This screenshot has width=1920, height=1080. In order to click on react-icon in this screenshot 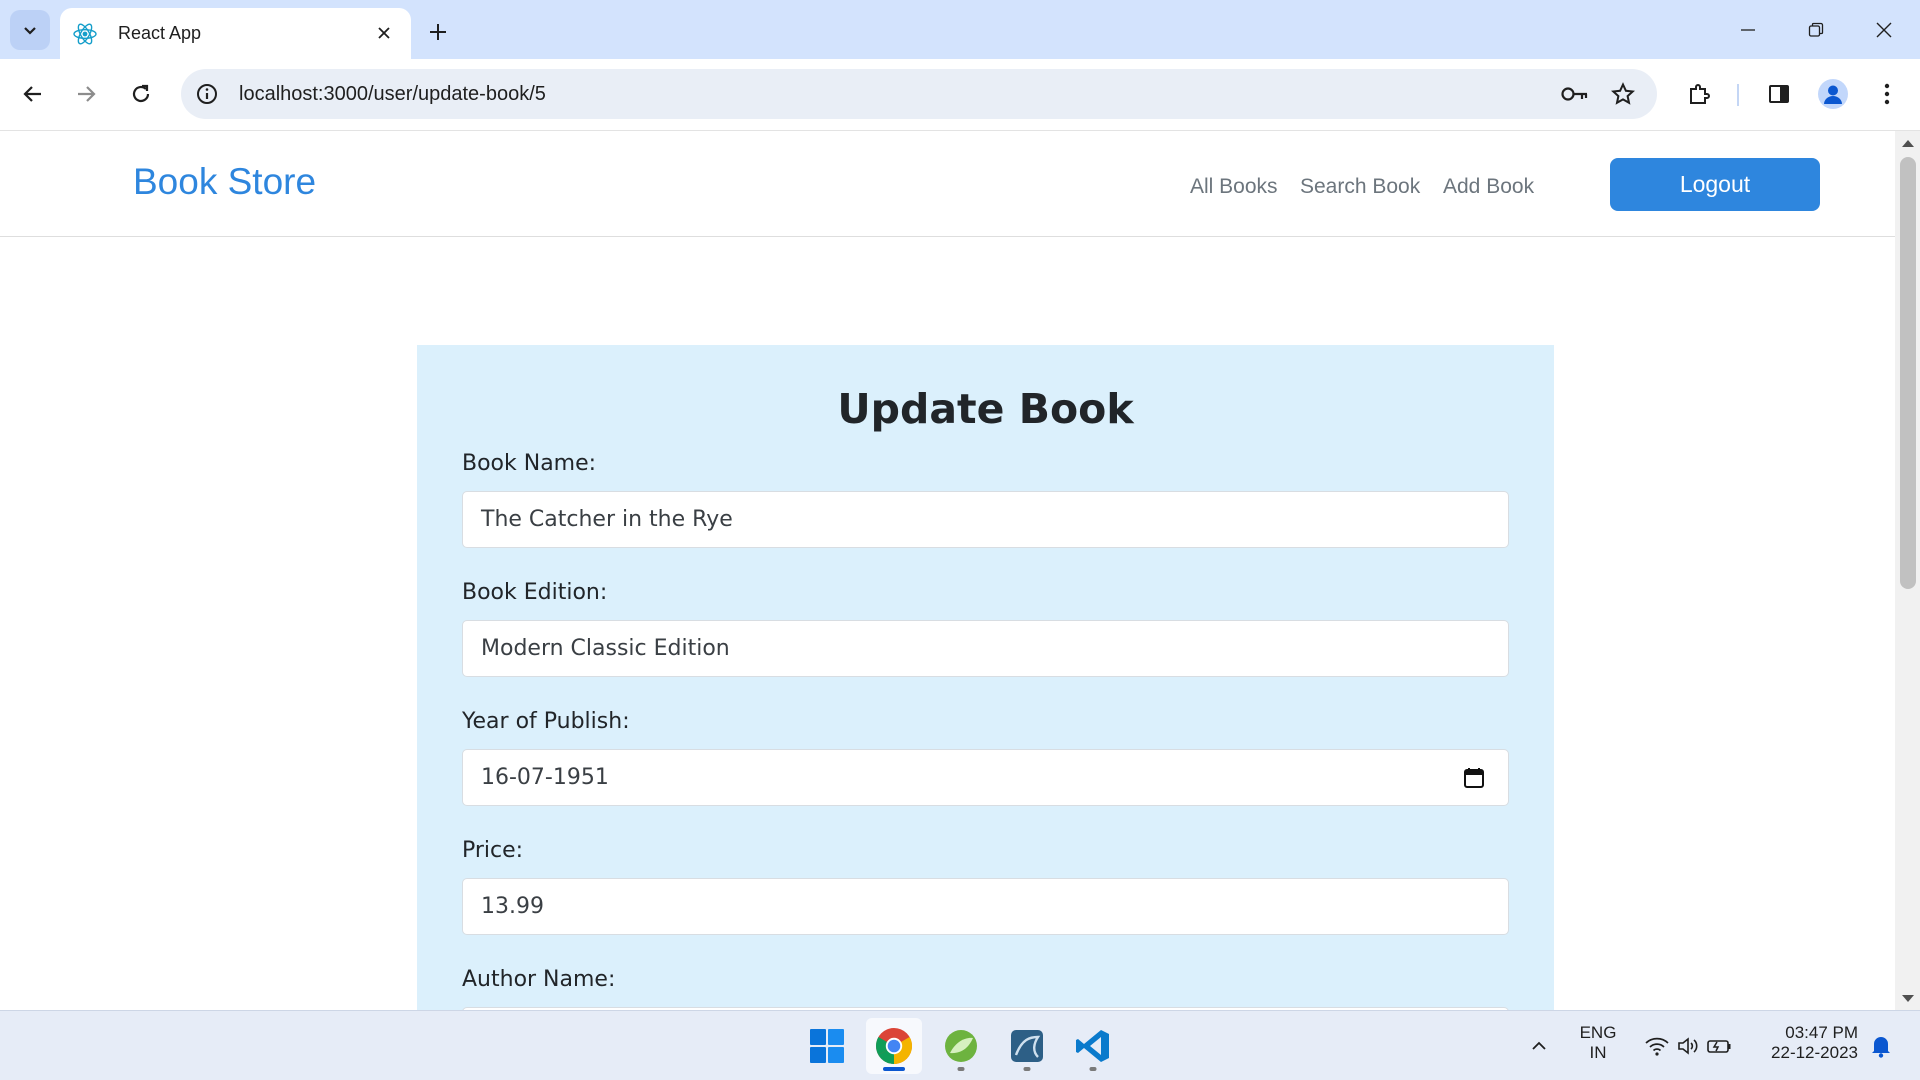, I will do `click(85, 34)`.